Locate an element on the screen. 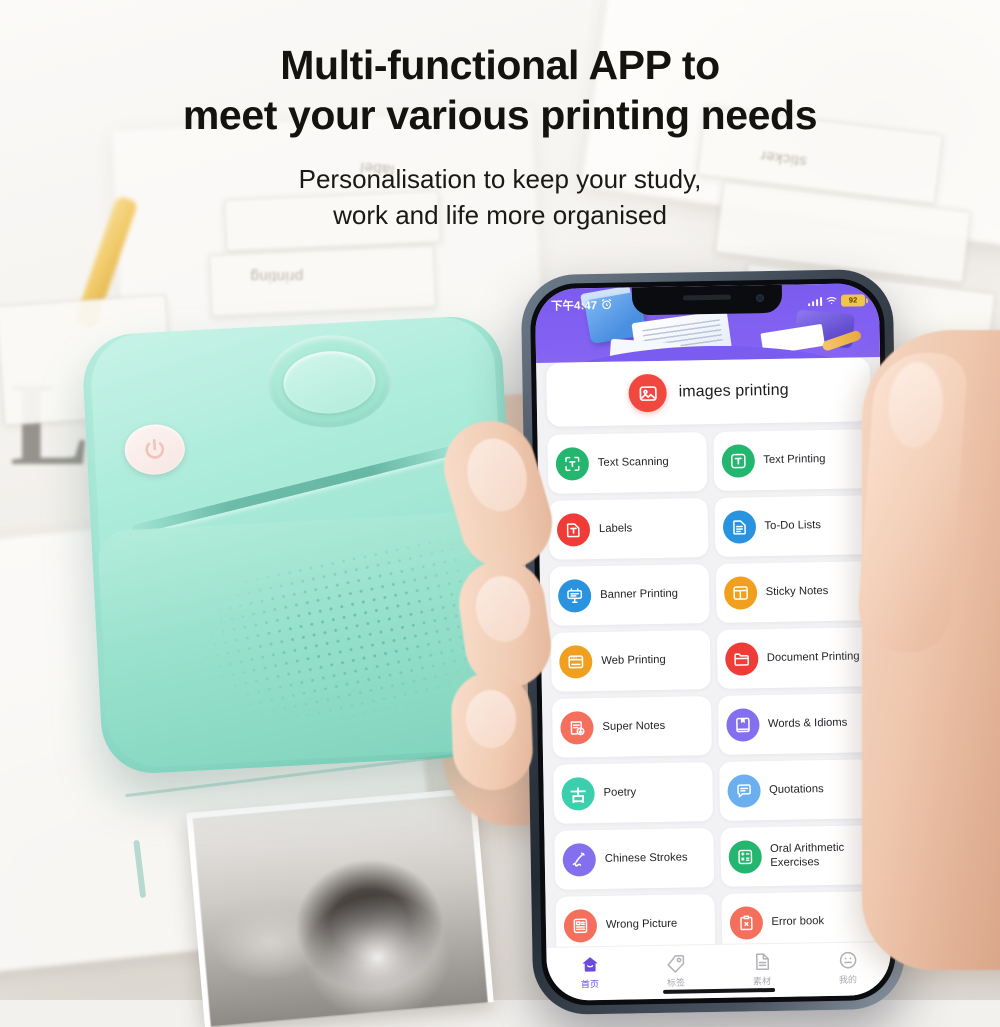  tile-label: Quotations is located at coordinates (796, 789).